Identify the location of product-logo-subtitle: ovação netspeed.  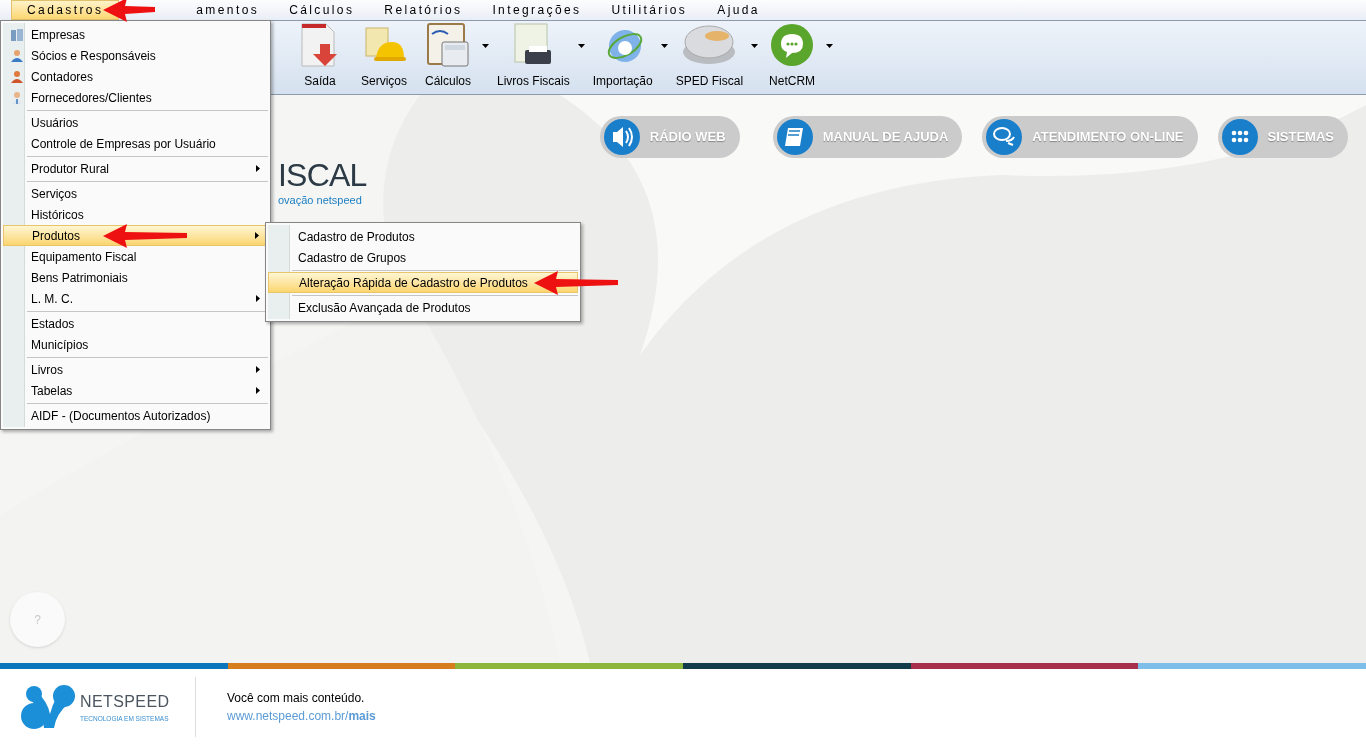
(320, 200).